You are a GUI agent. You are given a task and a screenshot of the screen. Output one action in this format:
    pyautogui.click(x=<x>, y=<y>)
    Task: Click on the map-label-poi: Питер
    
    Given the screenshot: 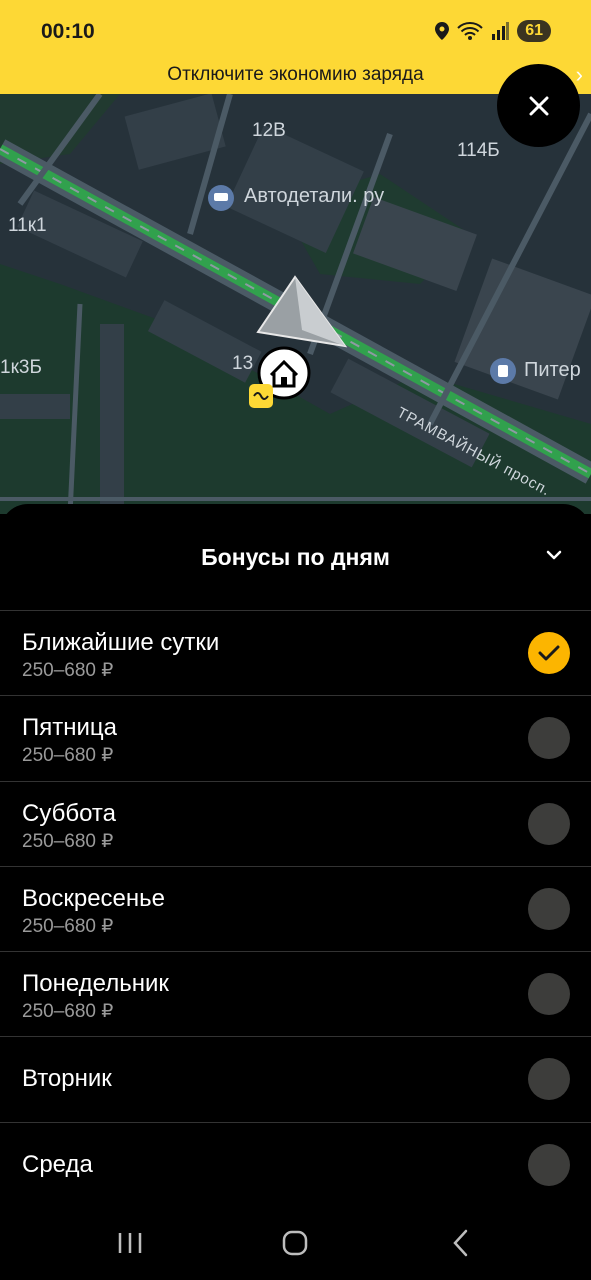 What is the action you would take?
    pyautogui.click(x=552, y=370)
    